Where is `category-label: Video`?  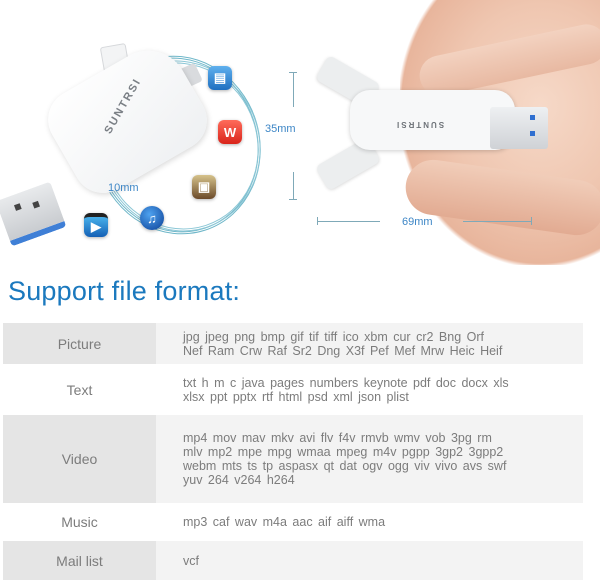 category-label: Video is located at coordinates (79, 459).